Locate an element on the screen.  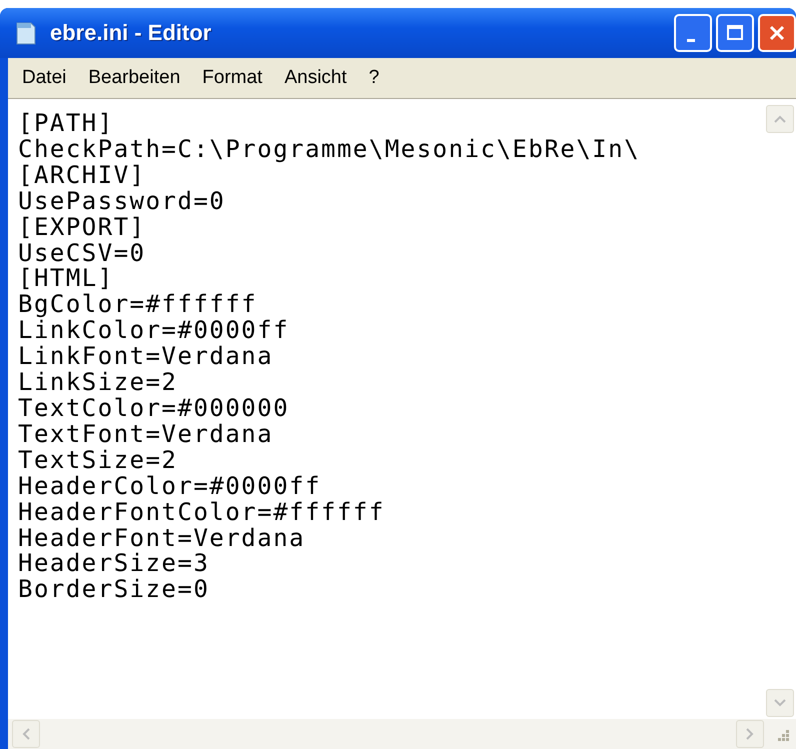
text-line: [PATH] is located at coordinates (66, 124).